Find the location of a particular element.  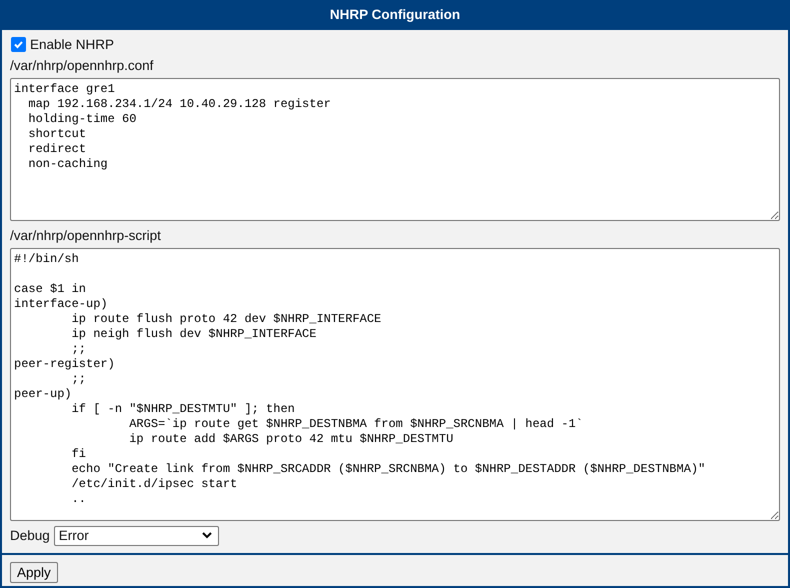

window-title: NHRP Configuration is located at coordinates (395, 15).